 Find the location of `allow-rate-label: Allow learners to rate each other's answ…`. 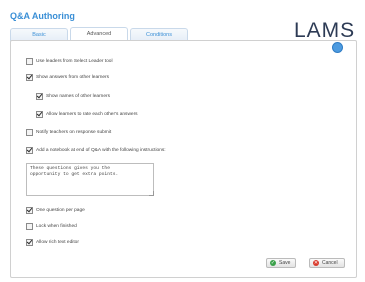

allow-rate-label: Allow learners to rate each other's answ… is located at coordinates (92, 114).